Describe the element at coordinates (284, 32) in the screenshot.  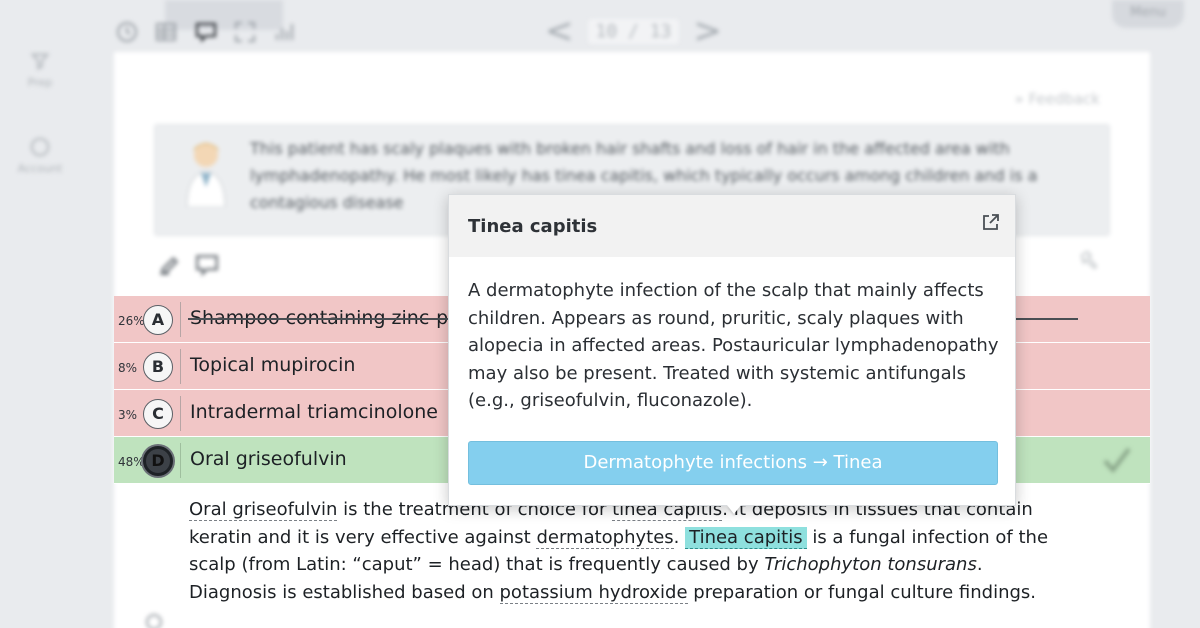
I see `stats-icon` at that location.